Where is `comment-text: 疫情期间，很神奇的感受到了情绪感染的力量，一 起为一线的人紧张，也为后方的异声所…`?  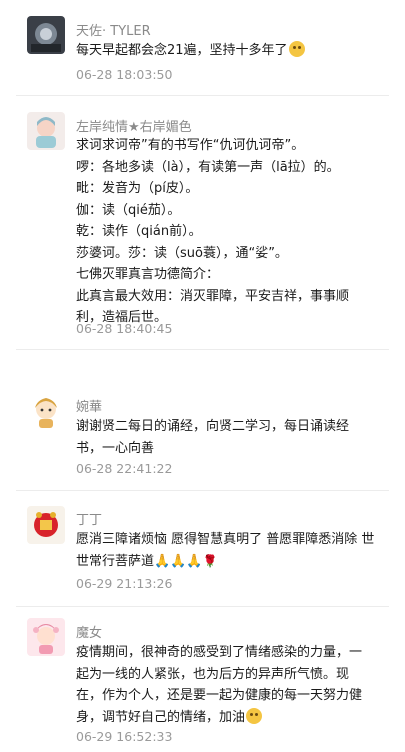
comment-text: 疫情期间，很神奇的感受到了情绪感染的力量，一 起为一线的人紧张，也为后方的异声所… is located at coordinates (226, 685).